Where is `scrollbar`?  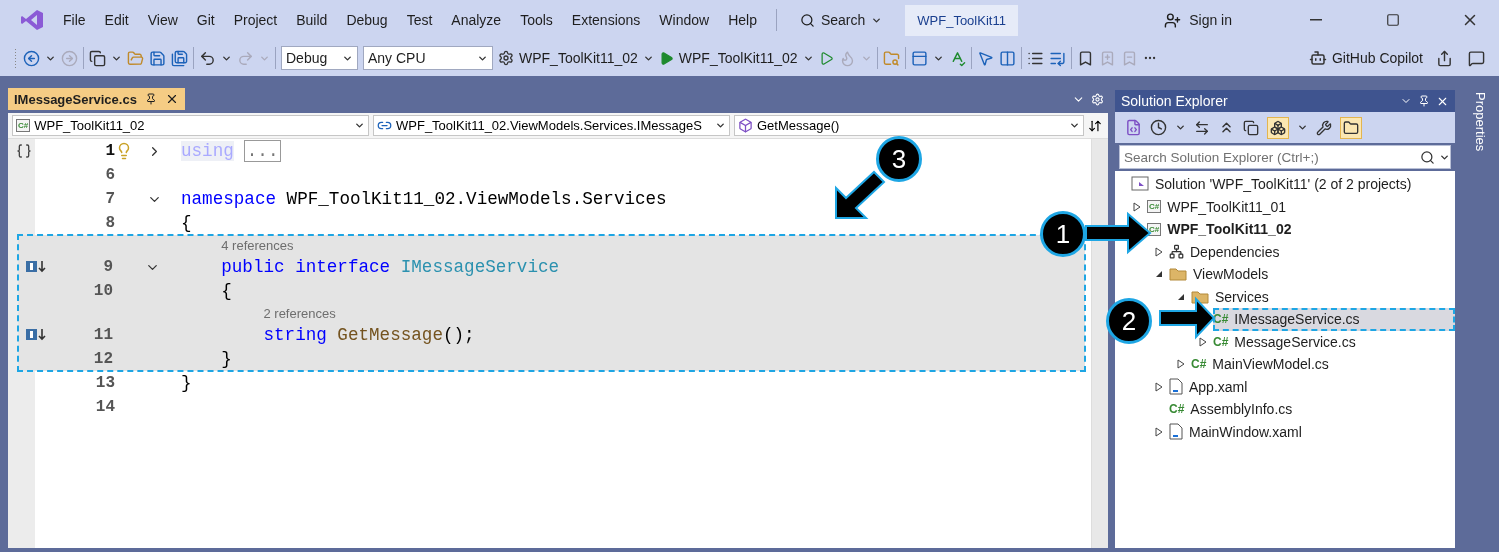
scrollbar is located at coordinates (1099, 343).